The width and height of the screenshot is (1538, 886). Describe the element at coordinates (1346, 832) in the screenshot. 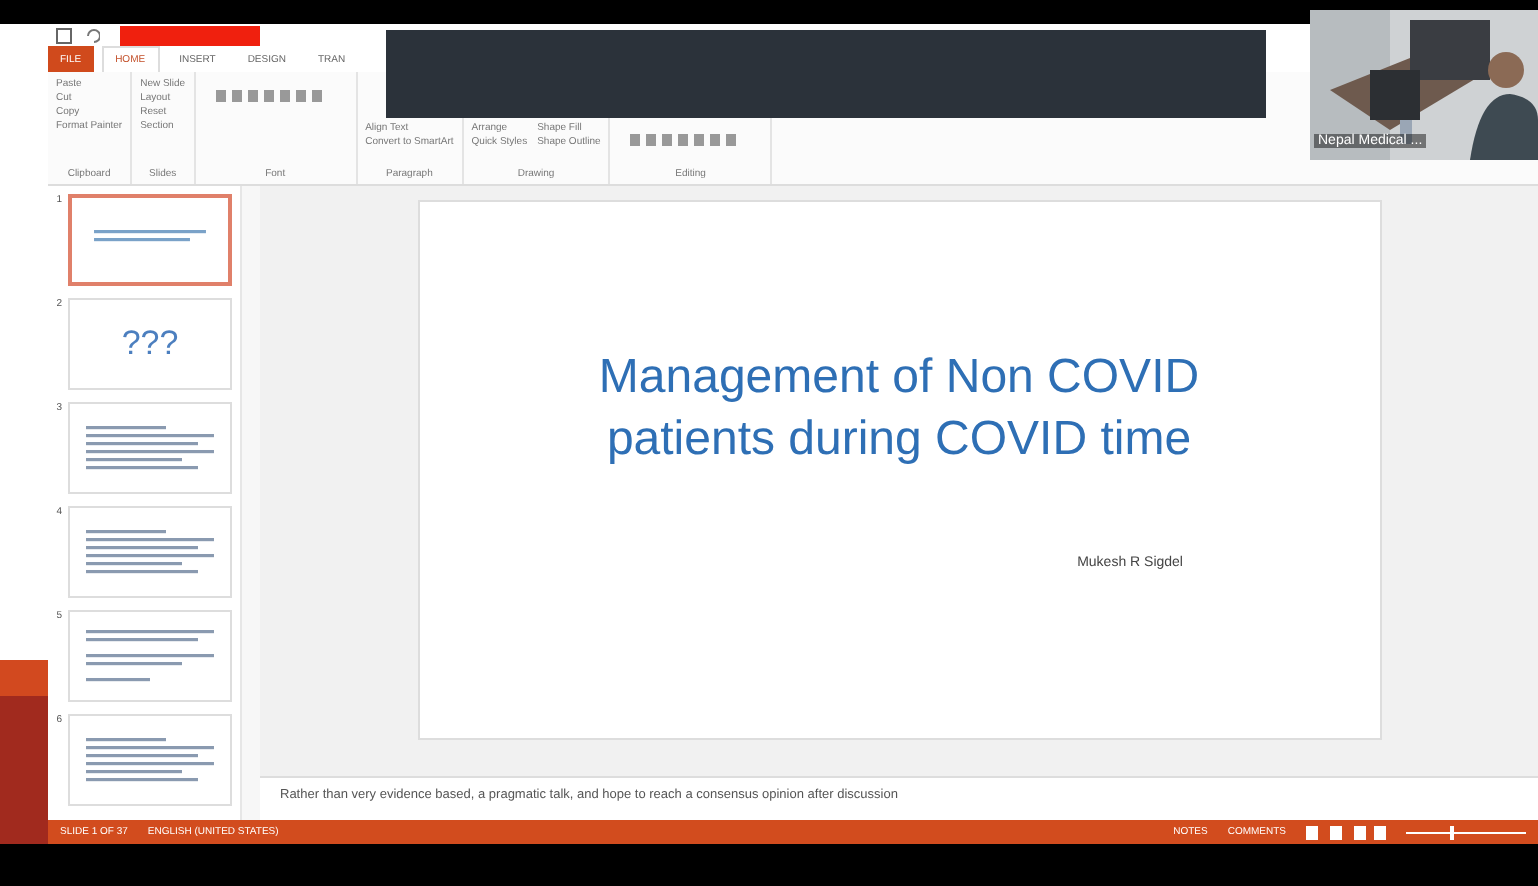

I see `view-icon` at that location.